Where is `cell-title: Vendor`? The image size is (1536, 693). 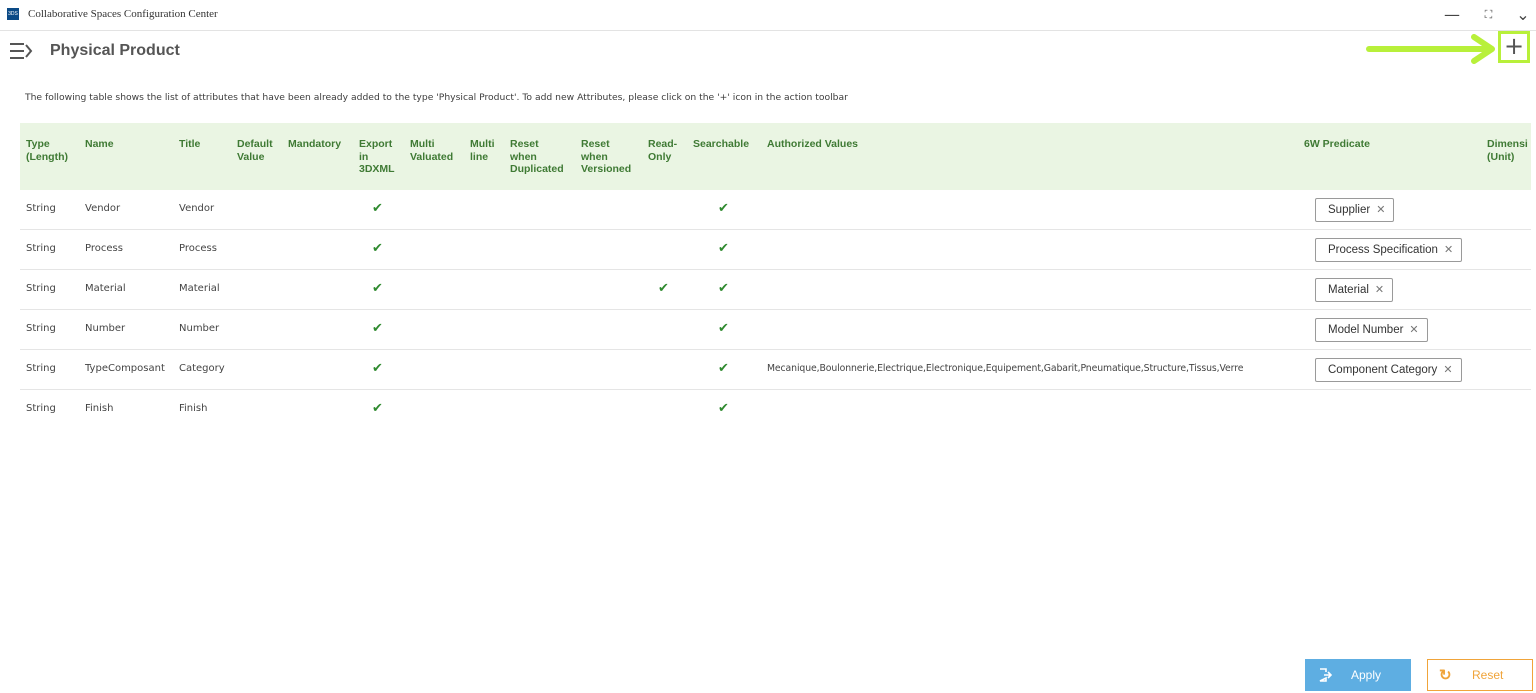
cell-title: Vendor is located at coordinates (197, 208).